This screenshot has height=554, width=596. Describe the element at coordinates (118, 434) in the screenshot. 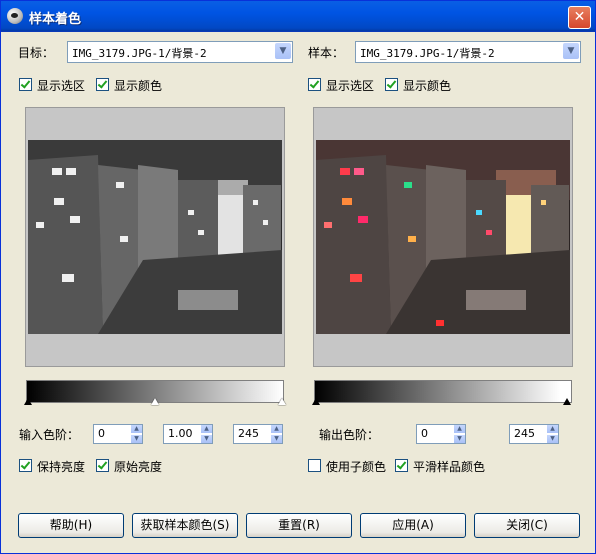

I see `input-low-spinner: 0 ▲ ▼` at that location.